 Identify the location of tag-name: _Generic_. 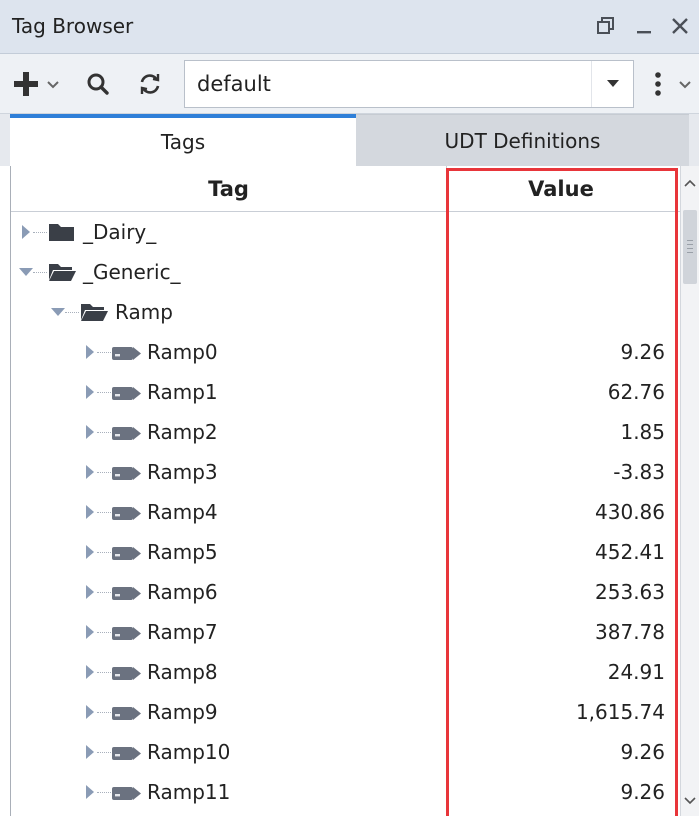
(132, 272).